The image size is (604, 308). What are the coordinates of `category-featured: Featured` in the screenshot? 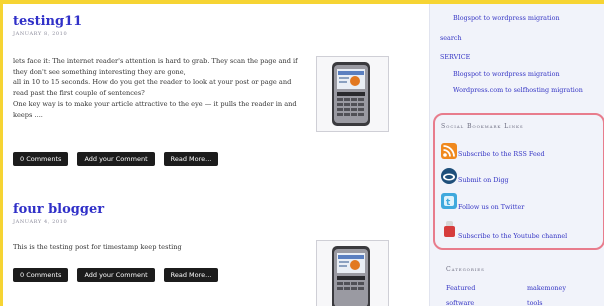 It's located at (460, 288).